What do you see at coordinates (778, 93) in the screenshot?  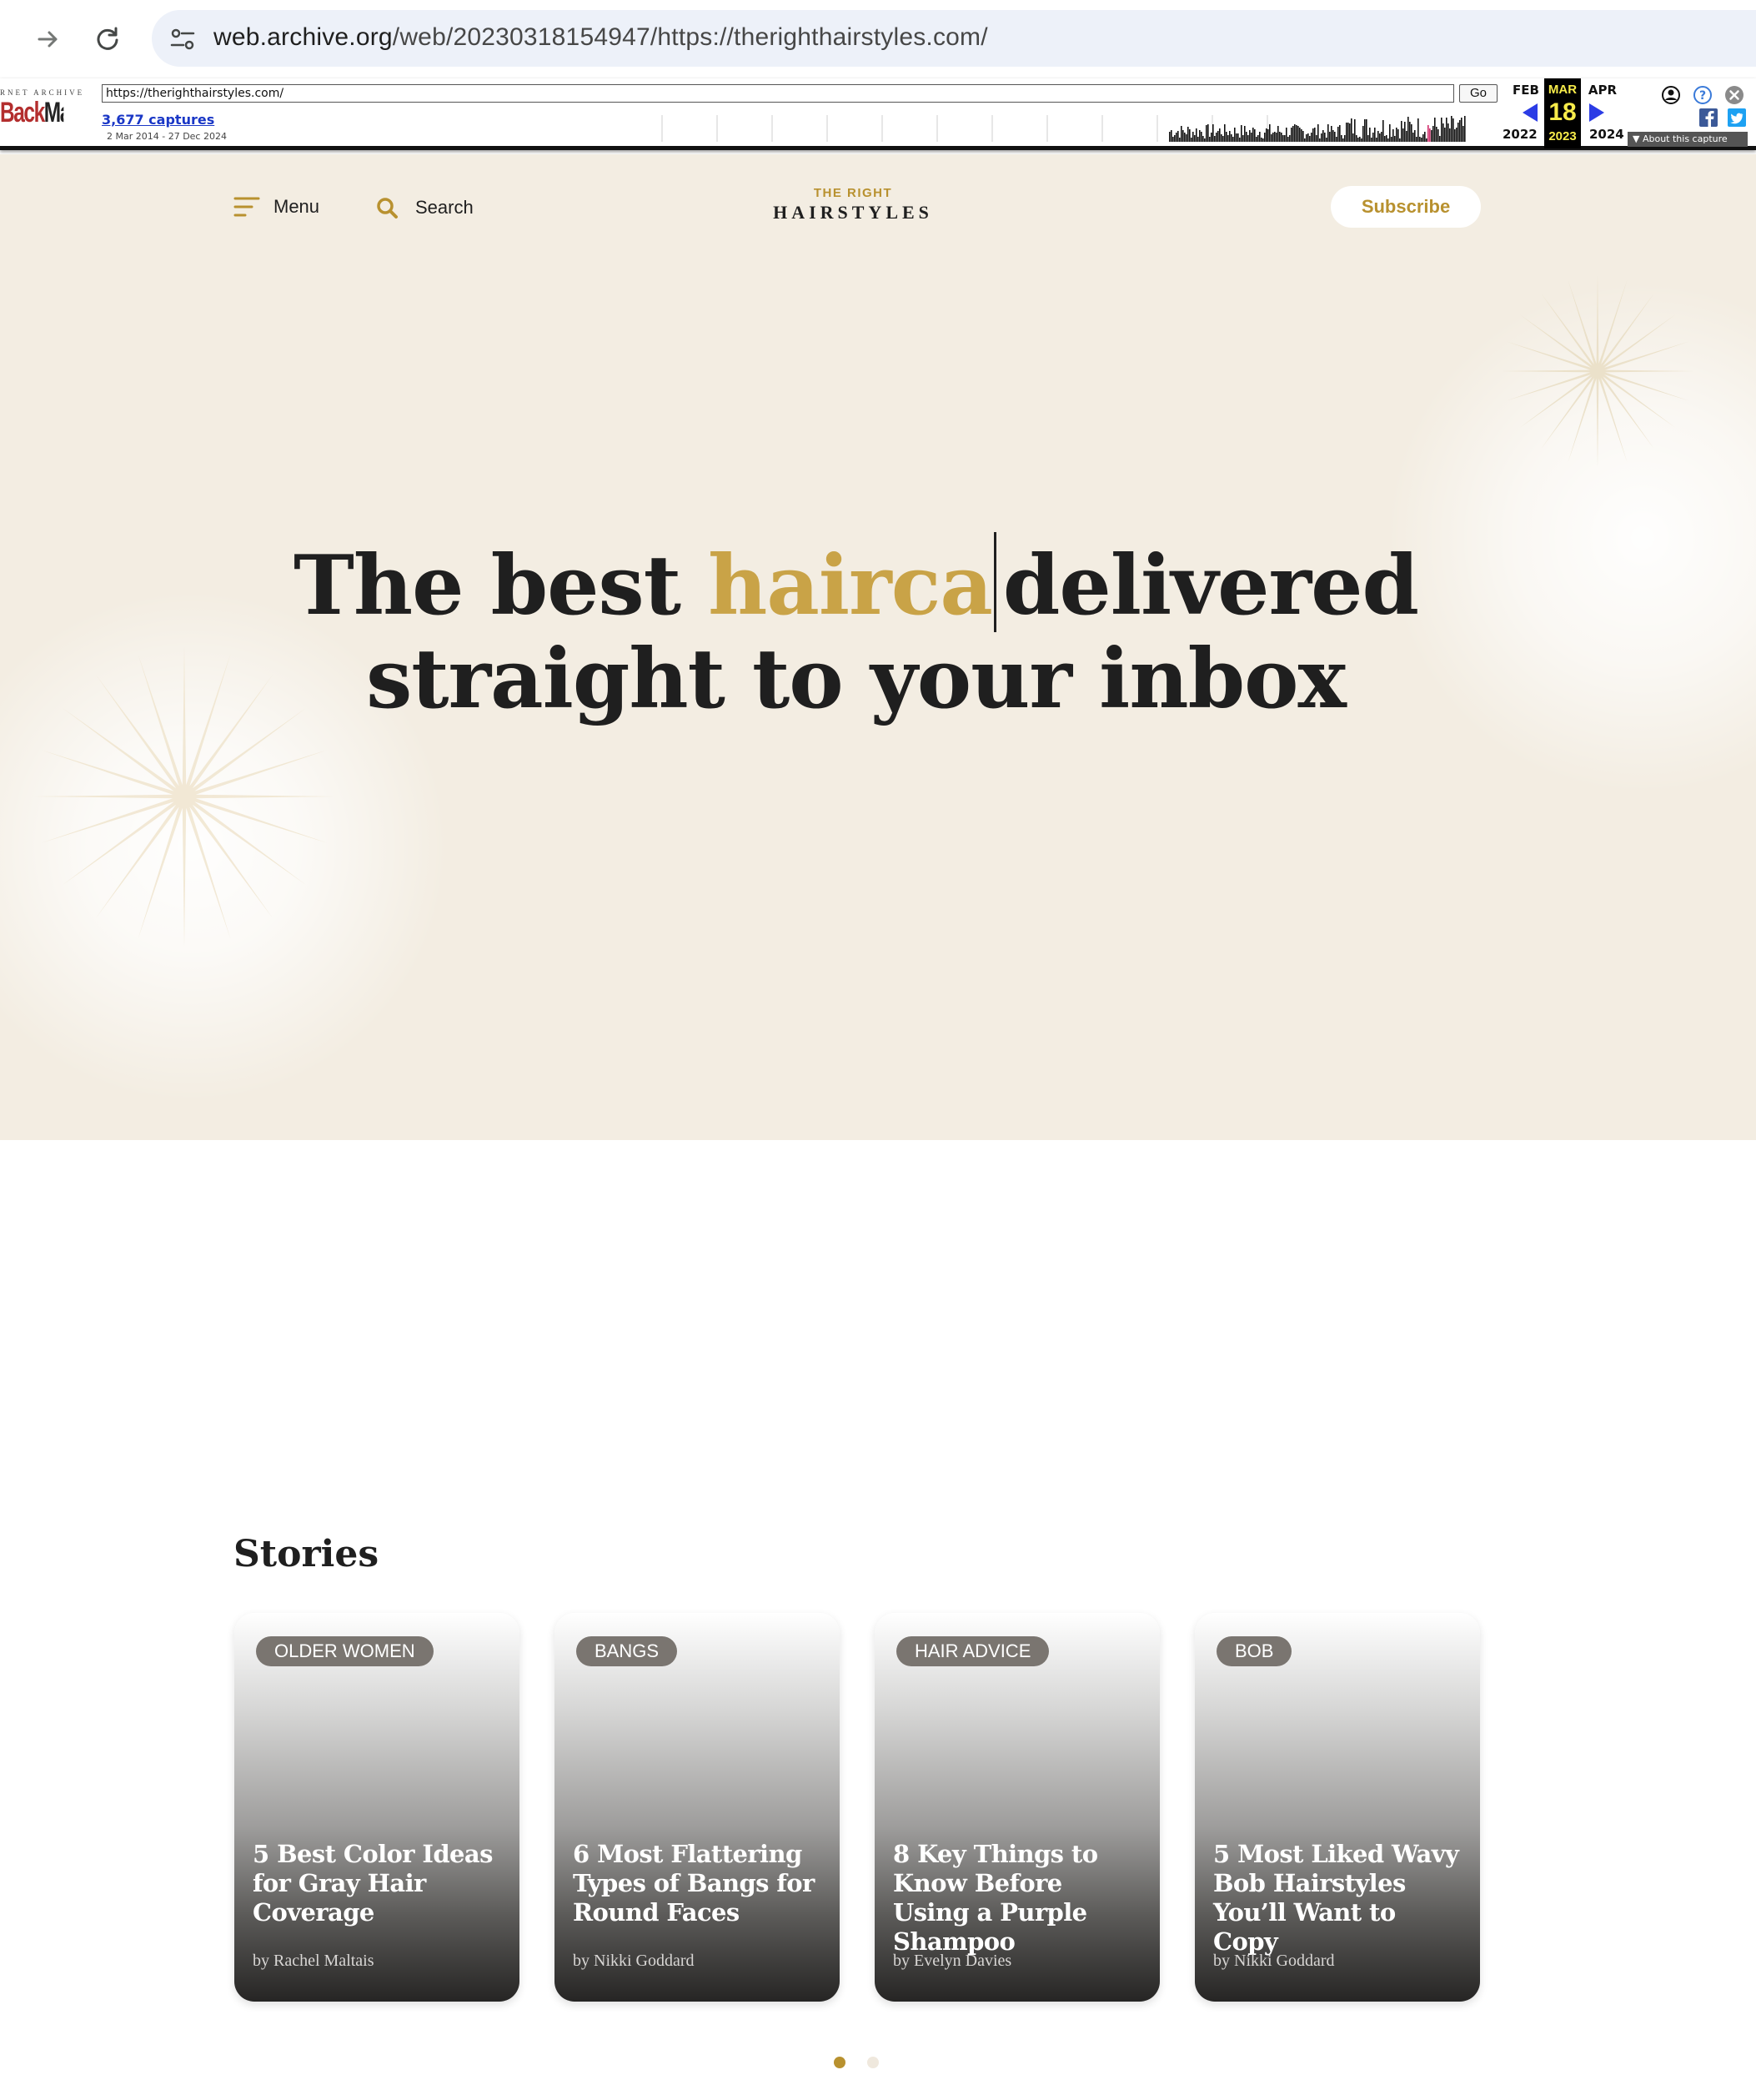 I see `wayback-url-input` at bounding box center [778, 93].